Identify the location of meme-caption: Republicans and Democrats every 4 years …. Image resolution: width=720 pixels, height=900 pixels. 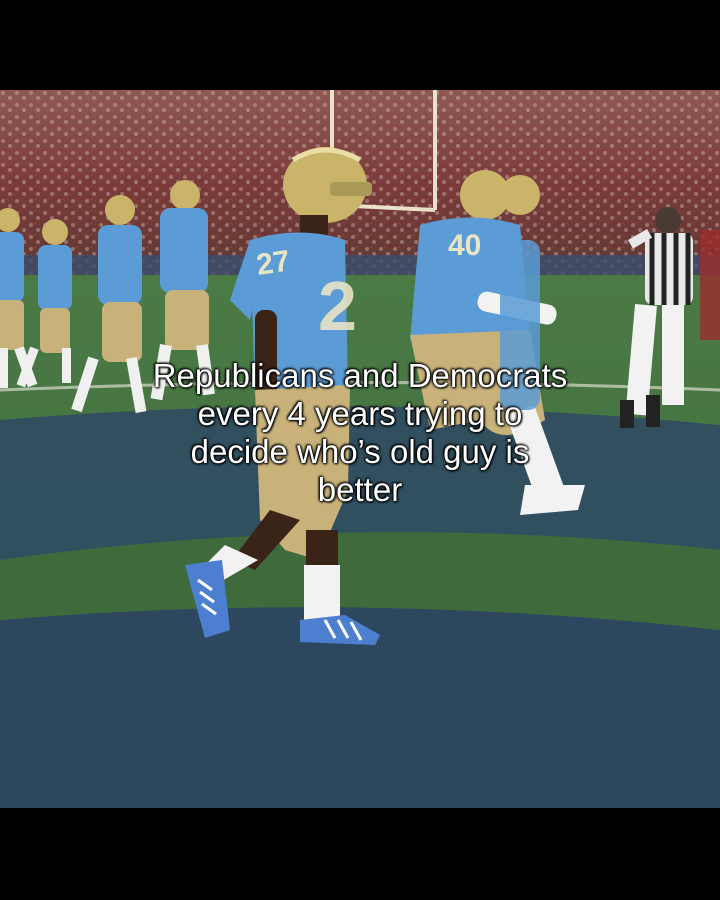
(360, 433).